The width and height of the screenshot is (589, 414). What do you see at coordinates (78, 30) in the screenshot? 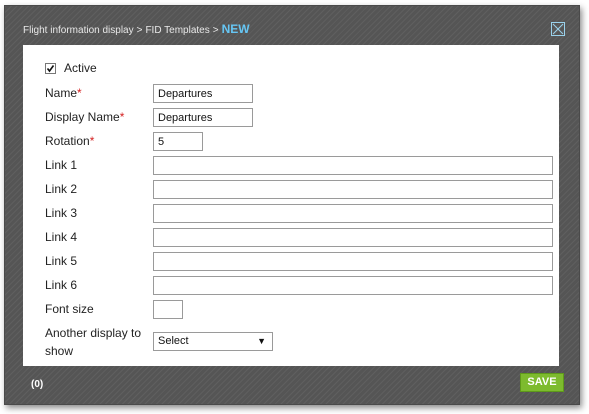
I see `breadcrumb-item-fid: Flight information display` at bounding box center [78, 30].